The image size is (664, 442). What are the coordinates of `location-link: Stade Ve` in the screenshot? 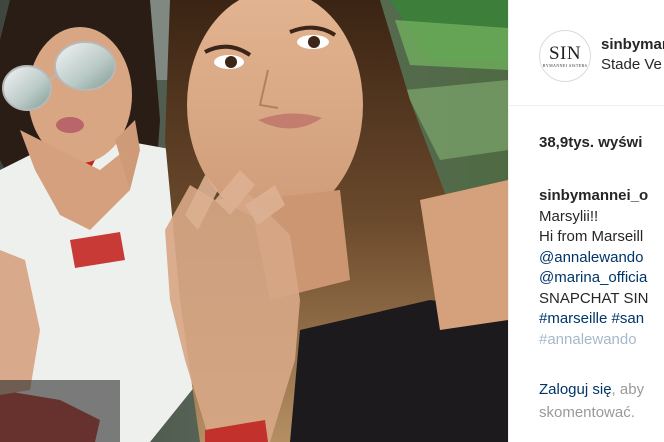 It's located at (631, 64).